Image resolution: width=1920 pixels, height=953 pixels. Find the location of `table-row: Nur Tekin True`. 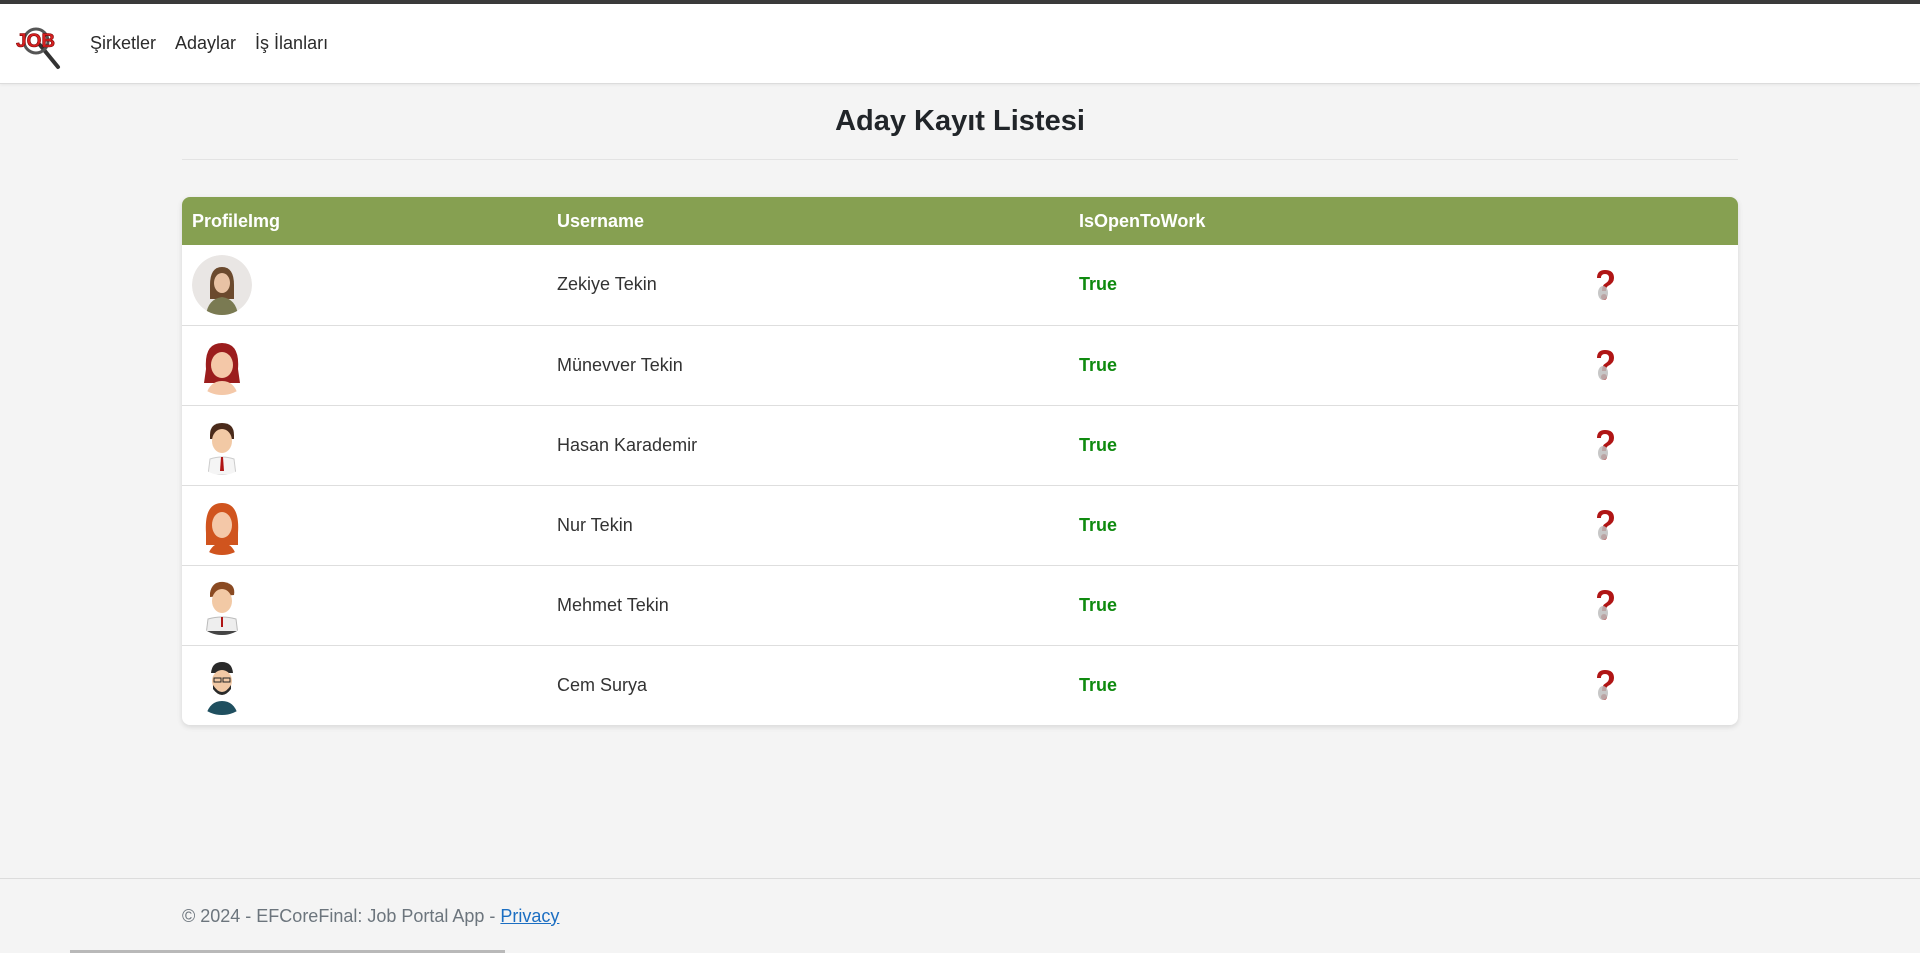

table-row: Nur Tekin True is located at coordinates (960, 524).